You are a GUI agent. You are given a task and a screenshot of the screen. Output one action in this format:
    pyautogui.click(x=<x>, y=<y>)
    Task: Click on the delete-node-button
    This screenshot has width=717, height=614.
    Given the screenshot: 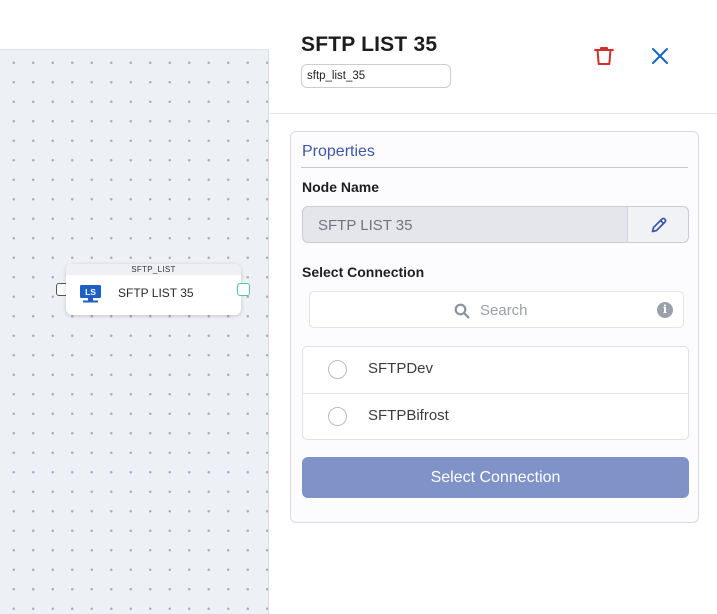 What is the action you would take?
    pyautogui.click(x=604, y=56)
    